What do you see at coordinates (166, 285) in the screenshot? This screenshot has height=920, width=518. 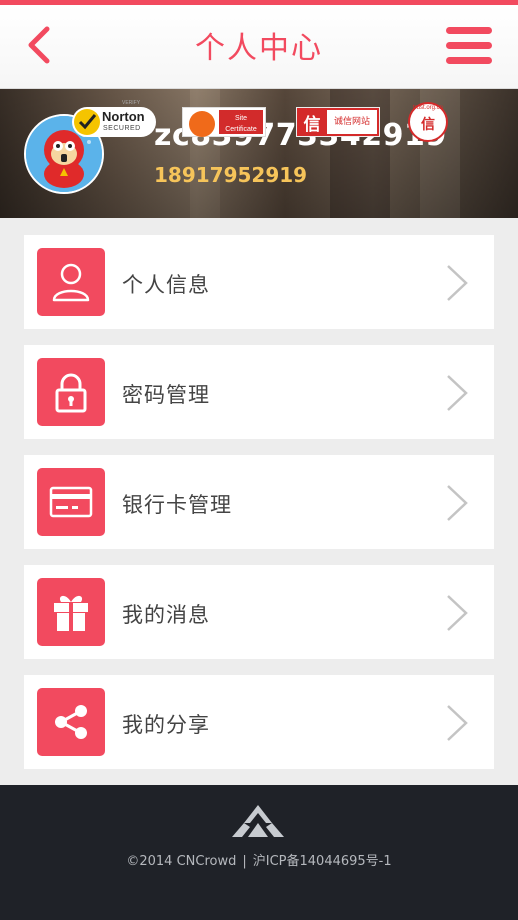 I see `menu-item-label: 个人信息` at bounding box center [166, 285].